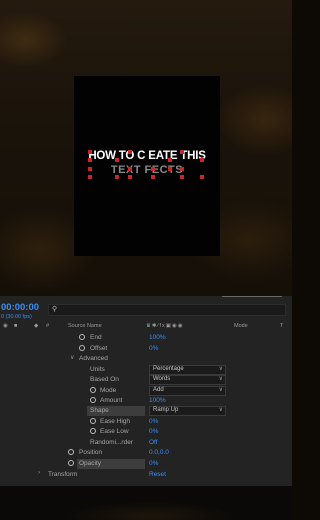 Image resolution: width=320 pixels, height=520 pixels. Describe the element at coordinates (97, 369) in the screenshot. I see `units-label: Units` at that location.